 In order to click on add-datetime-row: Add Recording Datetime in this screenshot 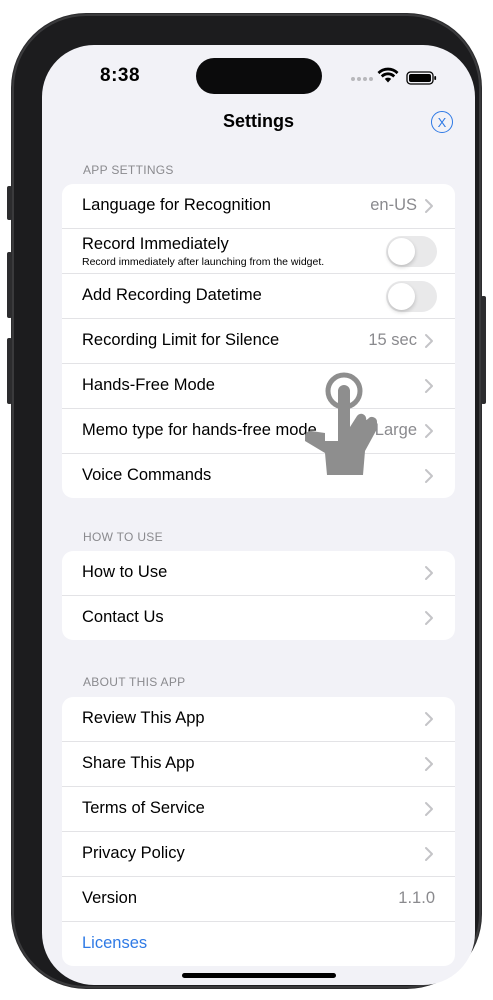, I will do `click(258, 296)`.